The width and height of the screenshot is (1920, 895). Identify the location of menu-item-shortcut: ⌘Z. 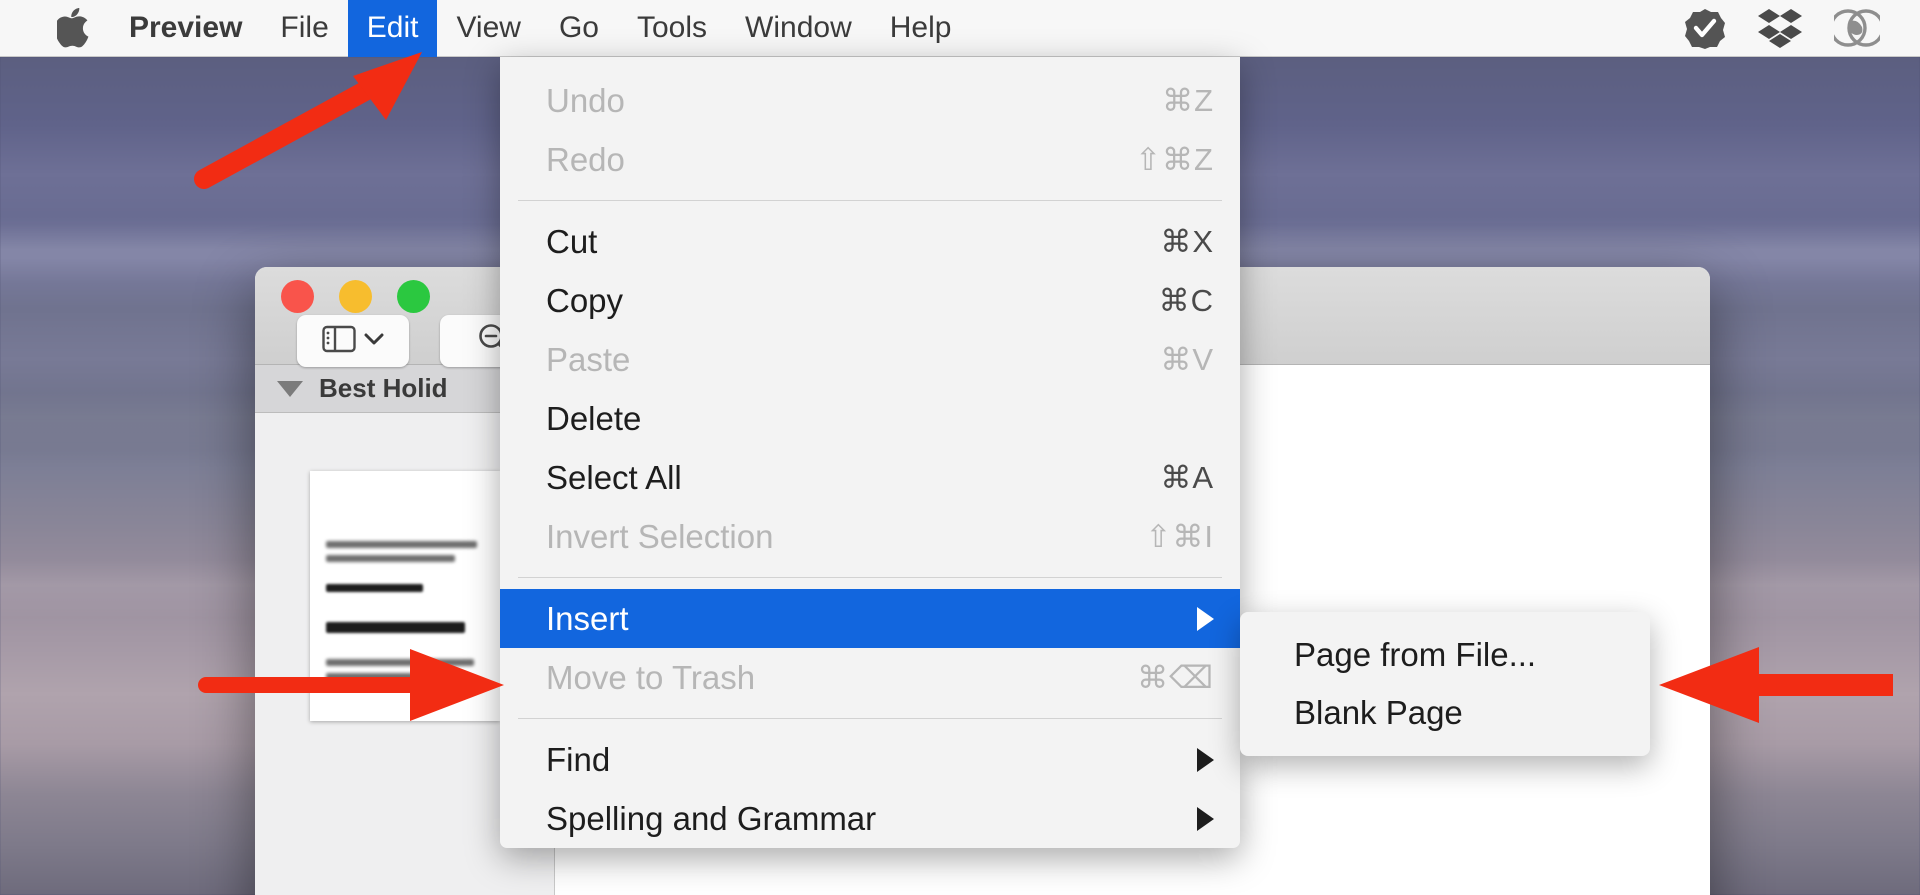
(1188, 100).